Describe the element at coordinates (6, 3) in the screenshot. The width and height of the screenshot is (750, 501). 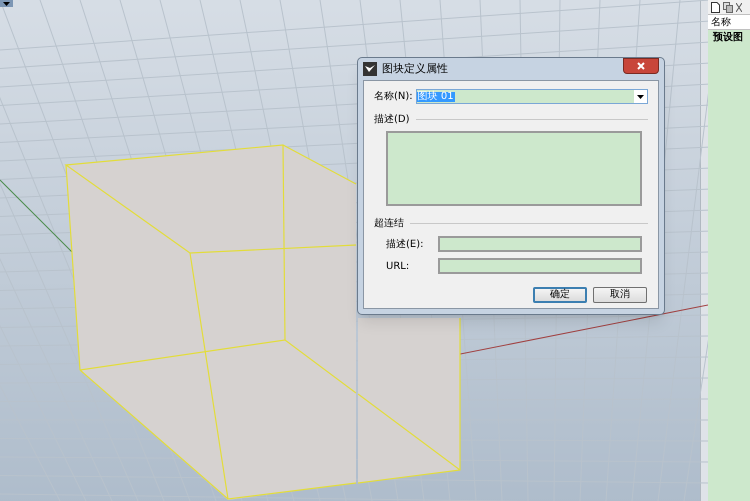
I see `viewport-menu-icon` at that location.